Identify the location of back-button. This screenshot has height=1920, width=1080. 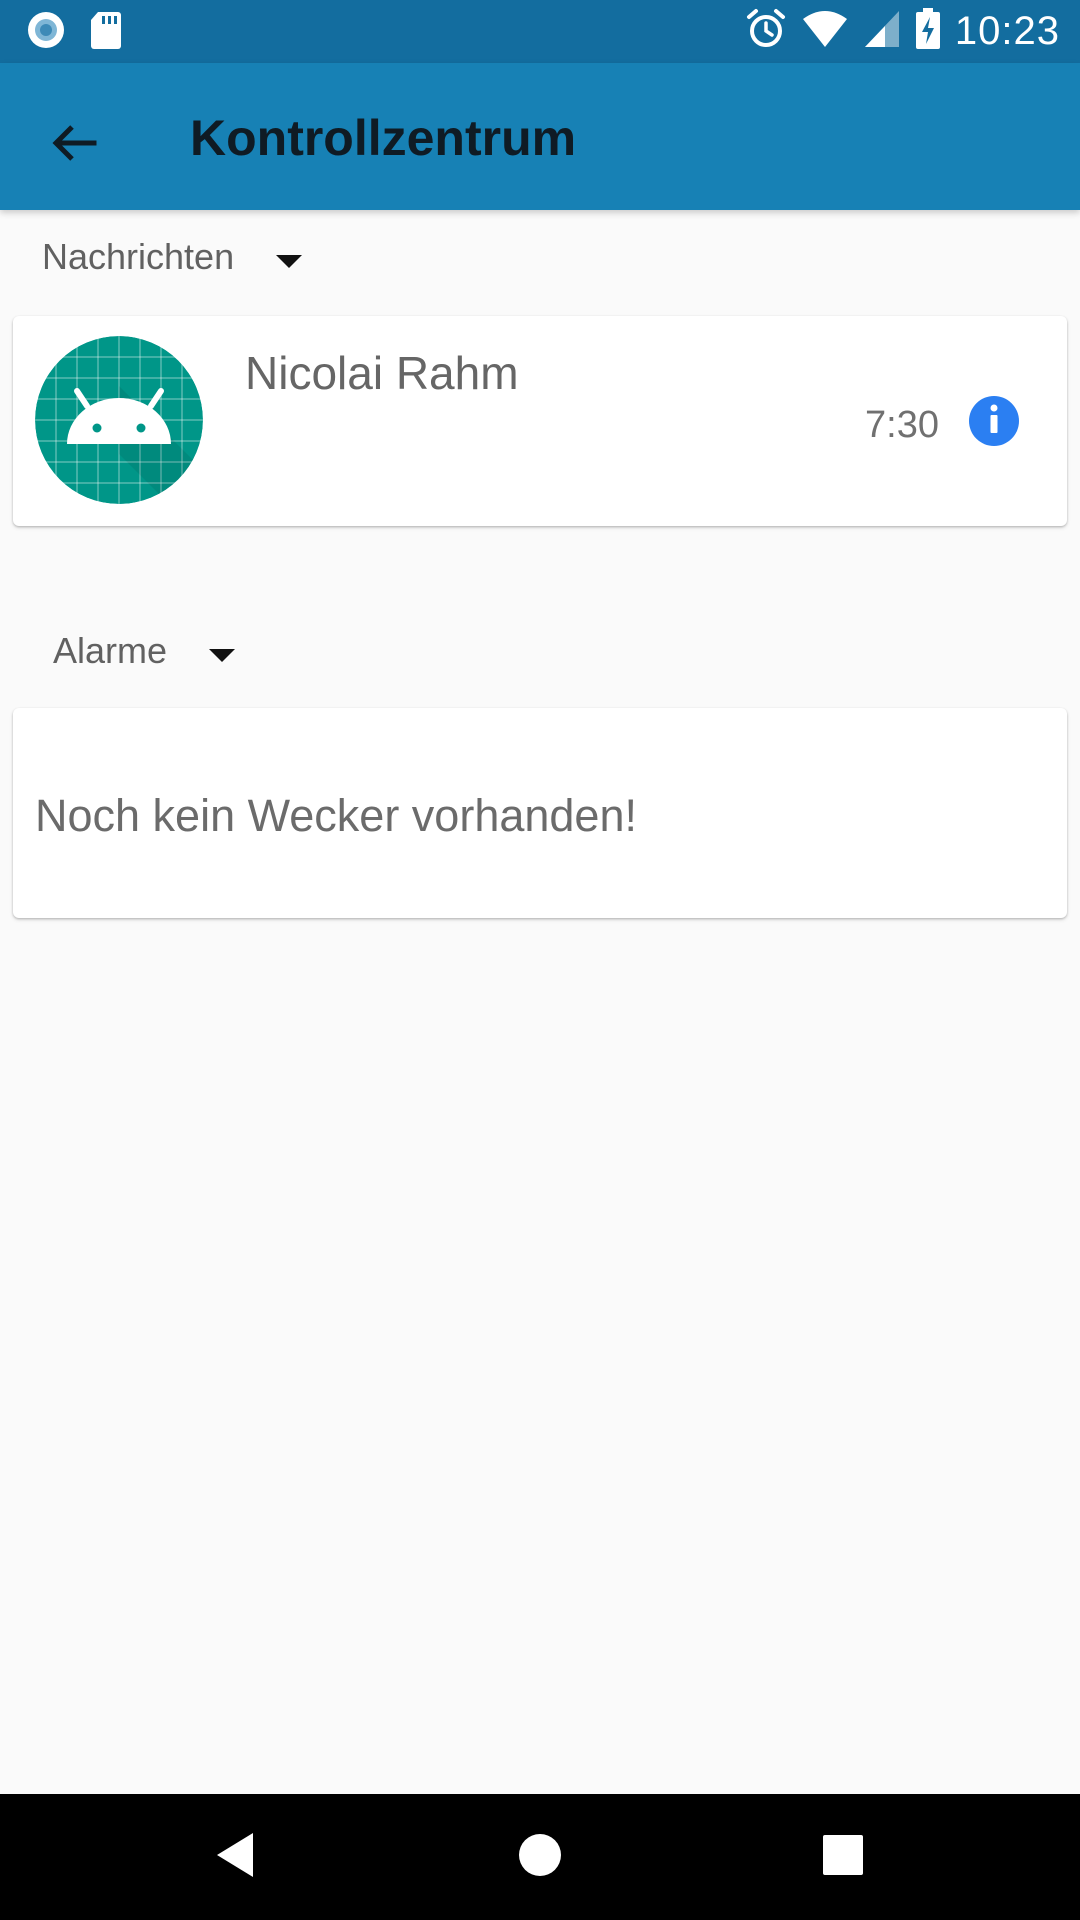
(74, 145).